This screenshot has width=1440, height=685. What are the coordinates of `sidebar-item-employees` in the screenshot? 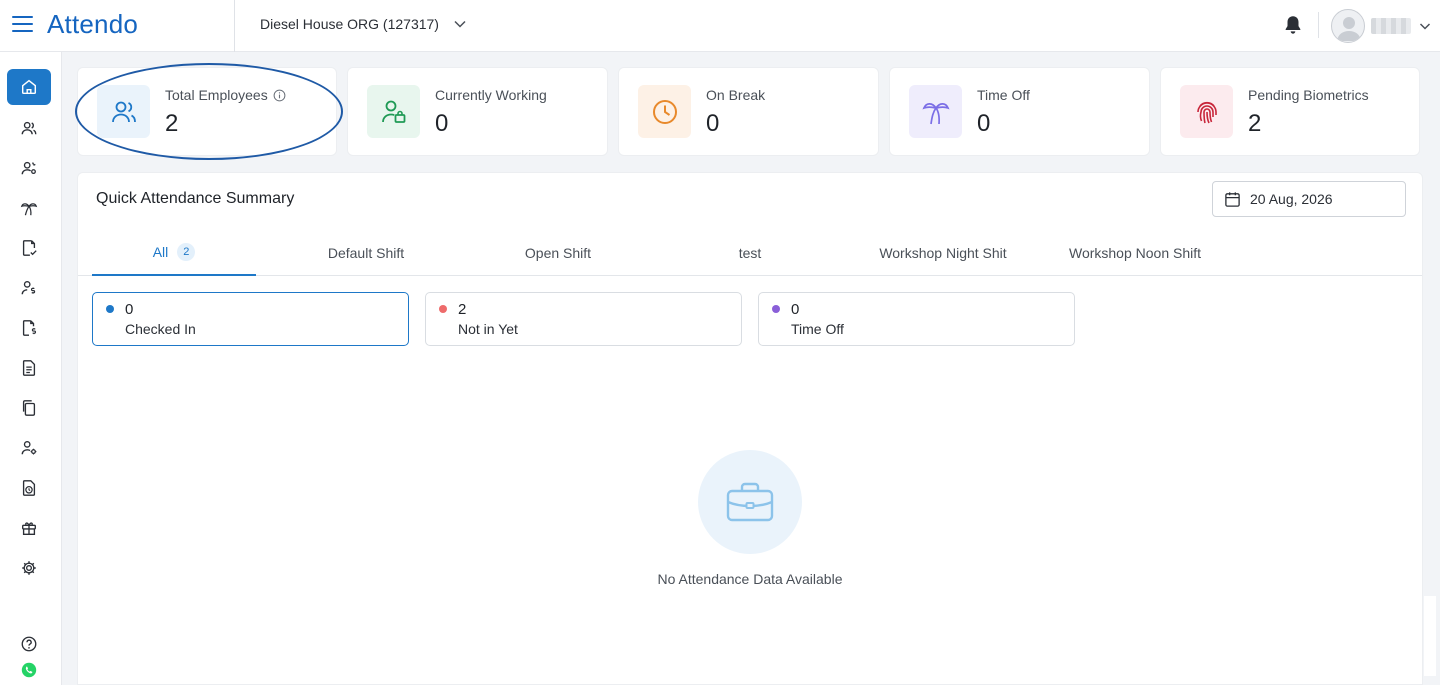 It's located at (29, 128).